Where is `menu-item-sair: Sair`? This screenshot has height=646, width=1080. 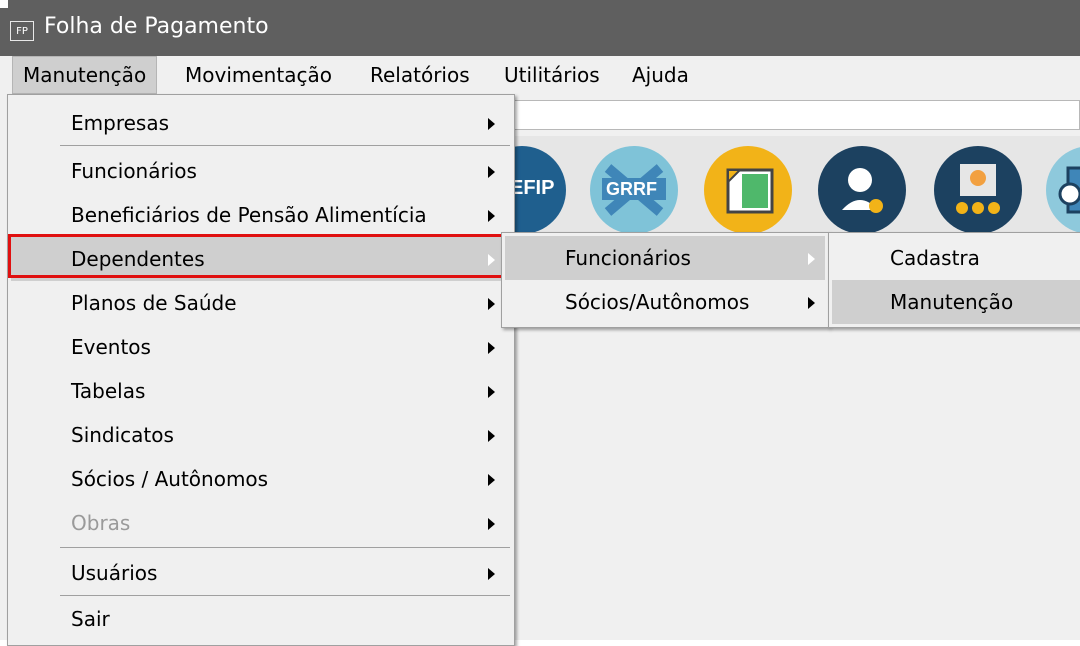
menu-item-sair: Sair is located at coordinates (261, 619).